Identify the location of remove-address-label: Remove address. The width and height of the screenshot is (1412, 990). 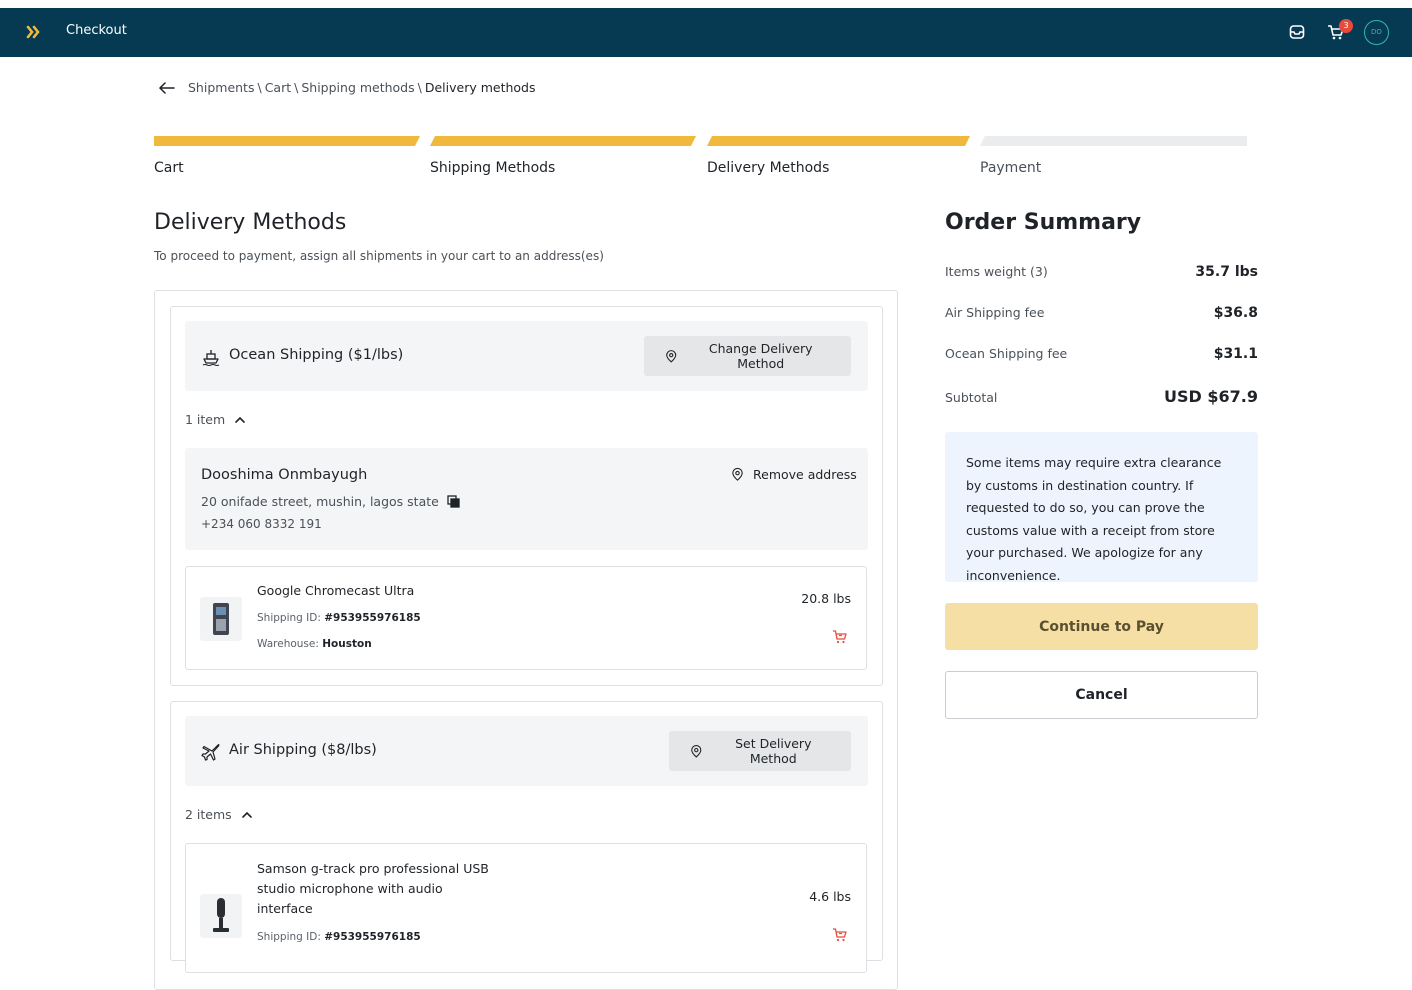
(805, 474).